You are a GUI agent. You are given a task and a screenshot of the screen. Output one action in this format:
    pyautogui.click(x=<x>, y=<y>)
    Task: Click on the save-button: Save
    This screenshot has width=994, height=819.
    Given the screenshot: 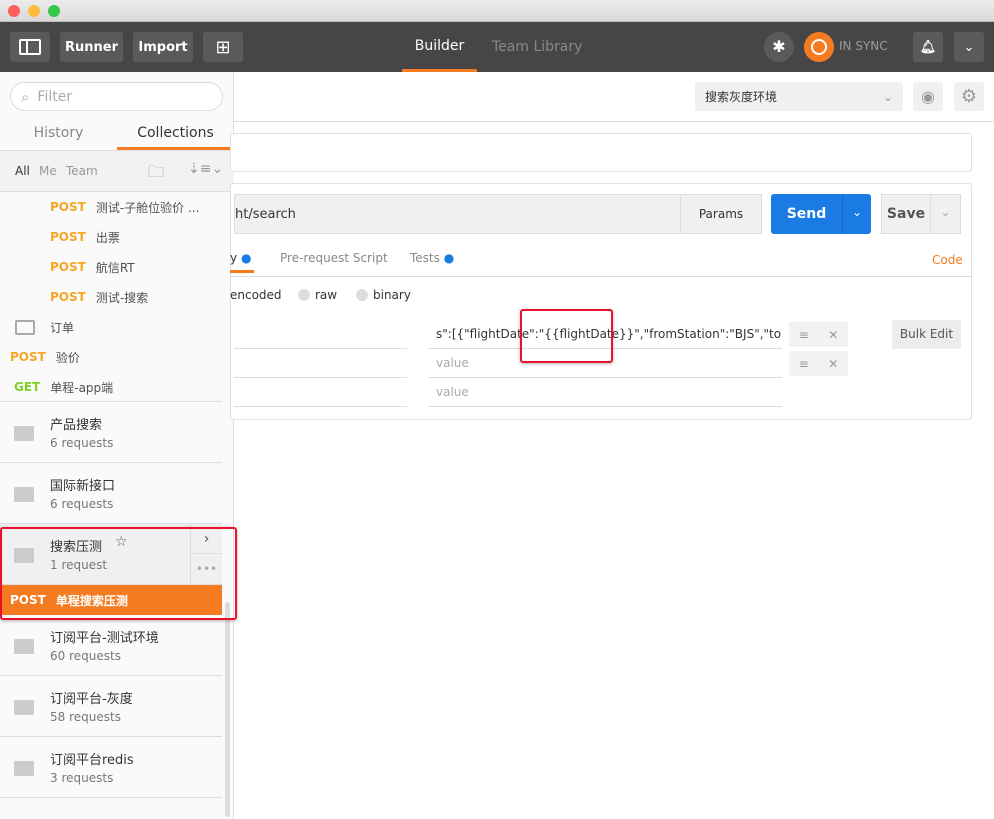 What is the action you would take?
    pyautogui.click(x=906, y=214)
    